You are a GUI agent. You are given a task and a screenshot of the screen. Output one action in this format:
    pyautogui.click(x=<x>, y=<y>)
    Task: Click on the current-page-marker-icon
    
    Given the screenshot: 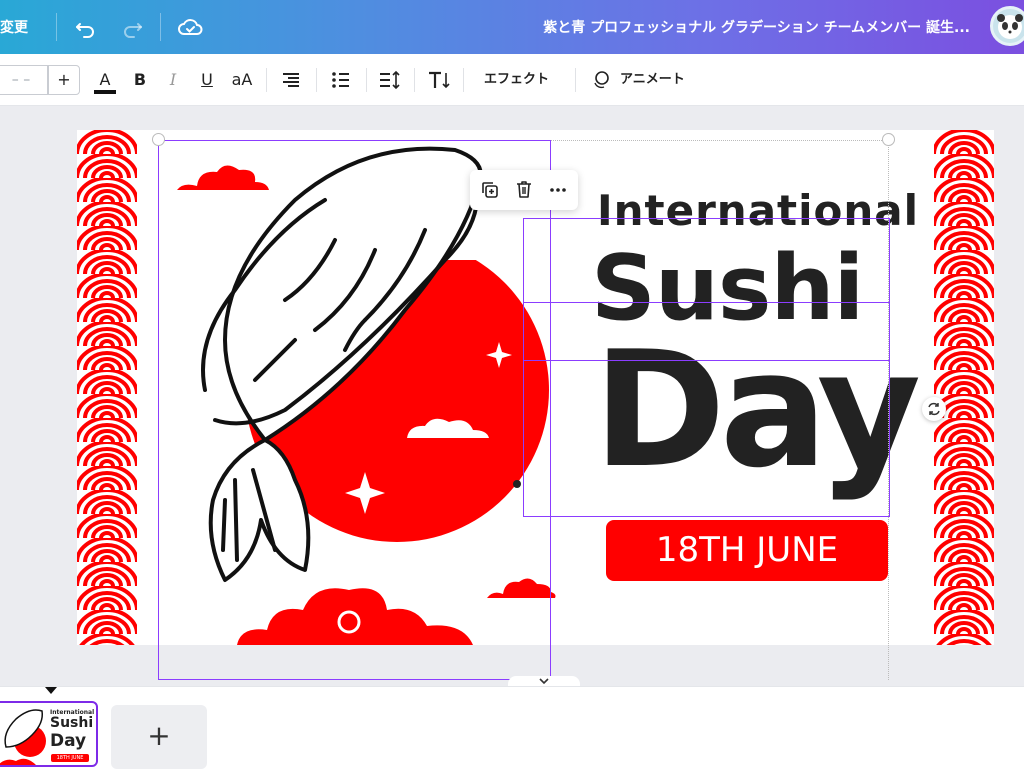 What is the action you would take?
    pyautogui.click(x=51, y=690)
    